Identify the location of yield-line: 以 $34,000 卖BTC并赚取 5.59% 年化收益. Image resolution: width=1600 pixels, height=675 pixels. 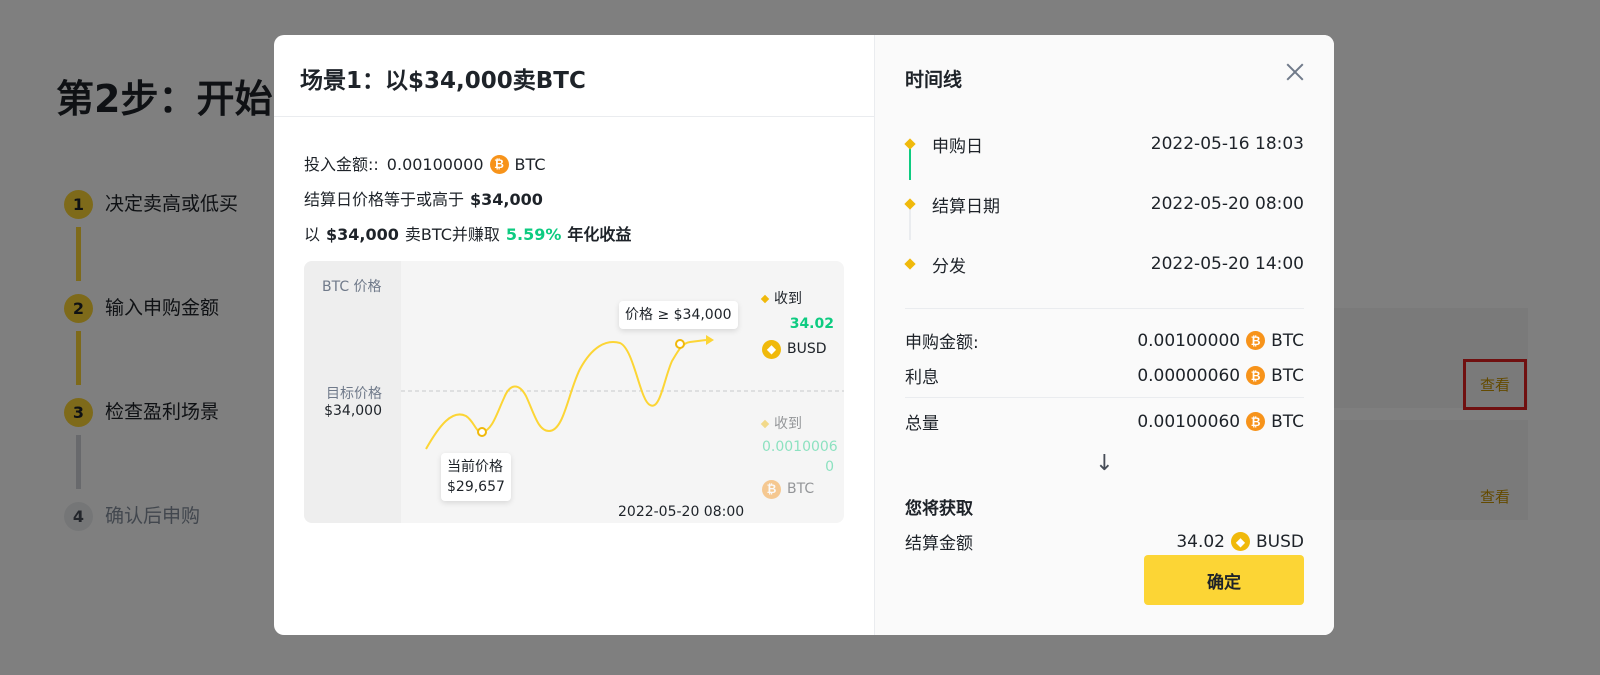
(574, 234).